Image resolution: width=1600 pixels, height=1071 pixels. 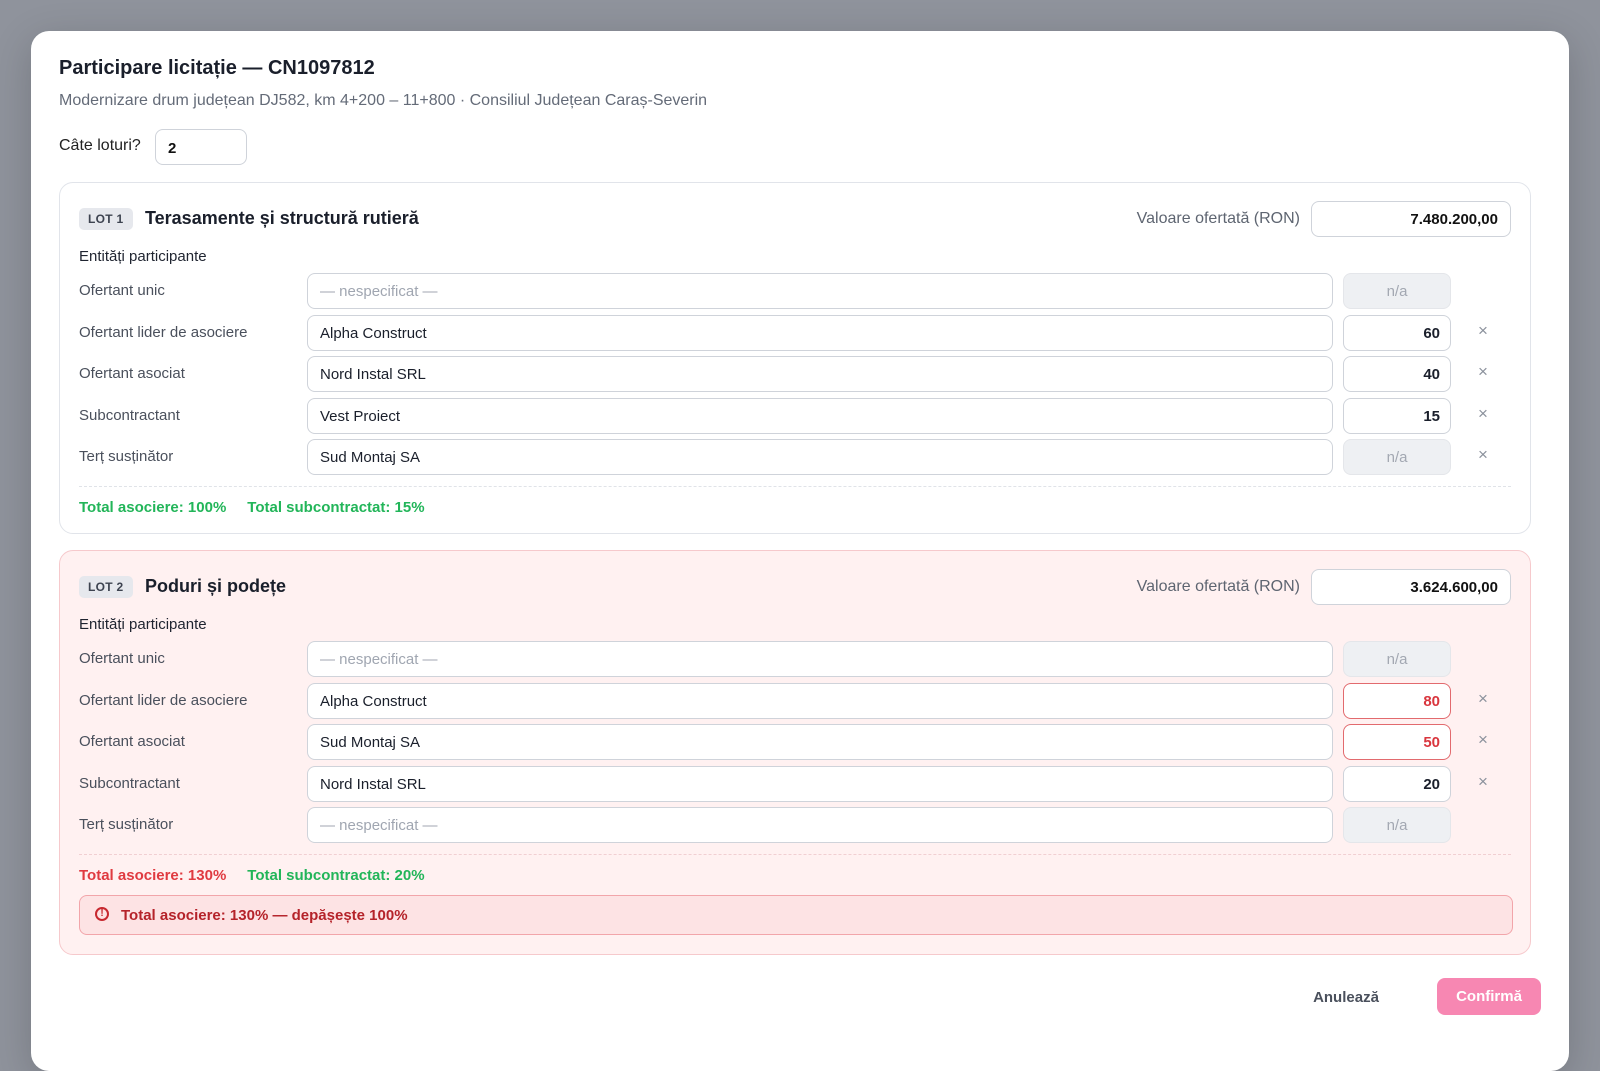 What do you see at coordinates (1397, 374) in the screenshot?
I see `percent-input: 40` at bounding box center [1397, 374].